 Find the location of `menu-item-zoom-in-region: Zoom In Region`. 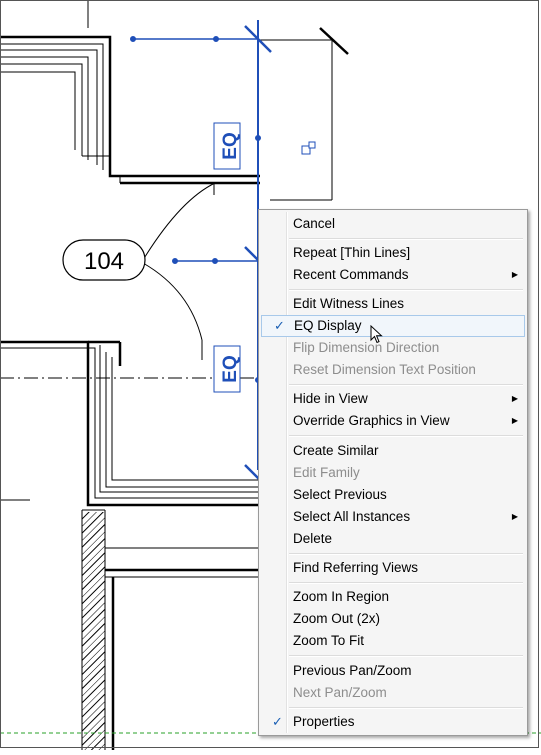

menu-item-zoom-in-region: Zoom In Region is located at coordinates (393, 597).